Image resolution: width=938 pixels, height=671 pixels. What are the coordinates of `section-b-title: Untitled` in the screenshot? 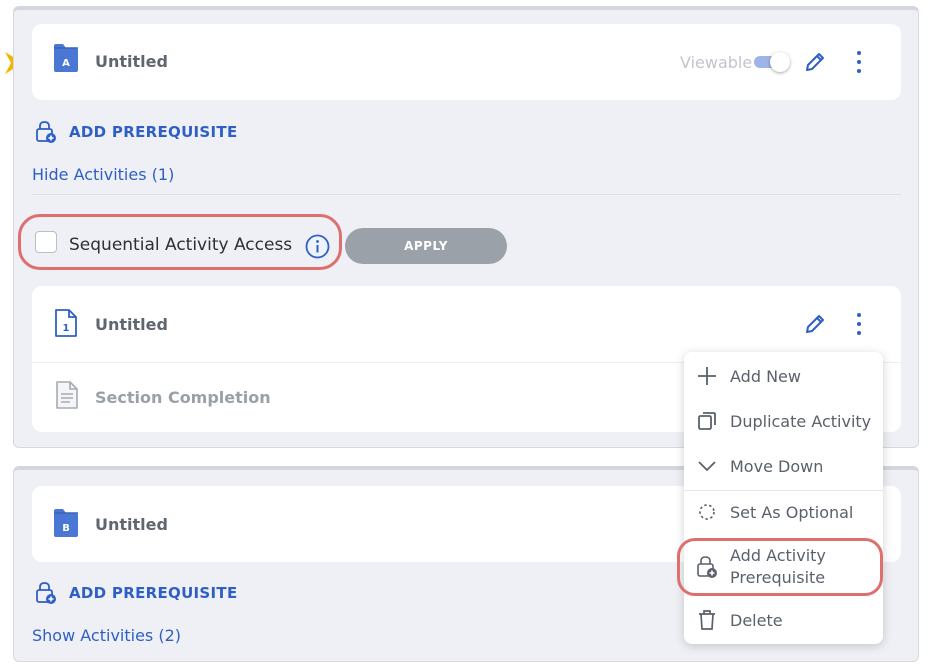 It's located at (131, 524).